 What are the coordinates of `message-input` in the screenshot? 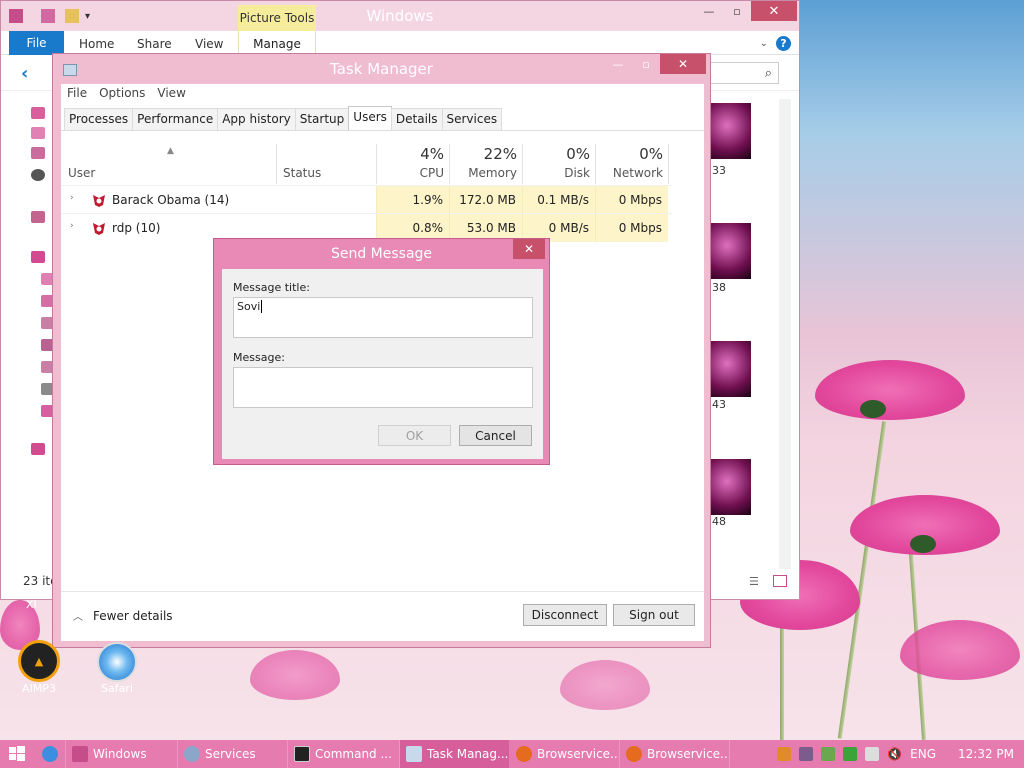 It's located at (383, 387).